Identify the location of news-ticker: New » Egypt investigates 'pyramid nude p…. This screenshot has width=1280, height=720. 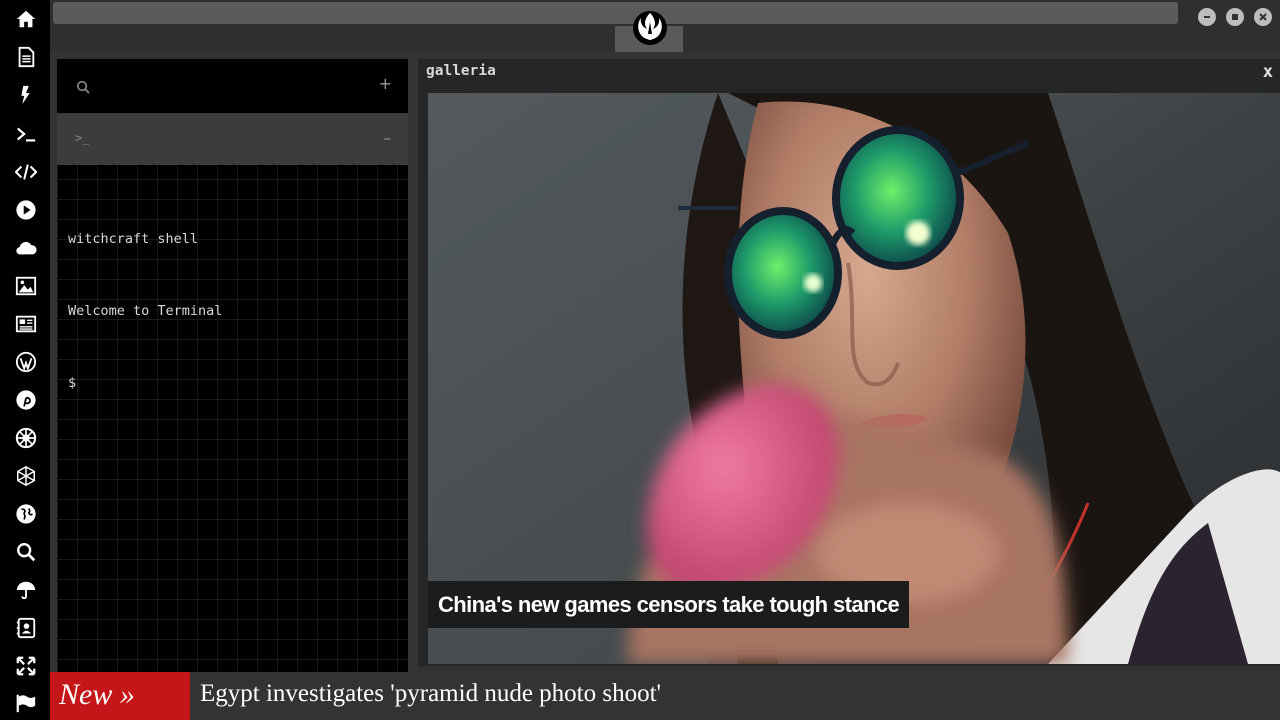
(665, 696).